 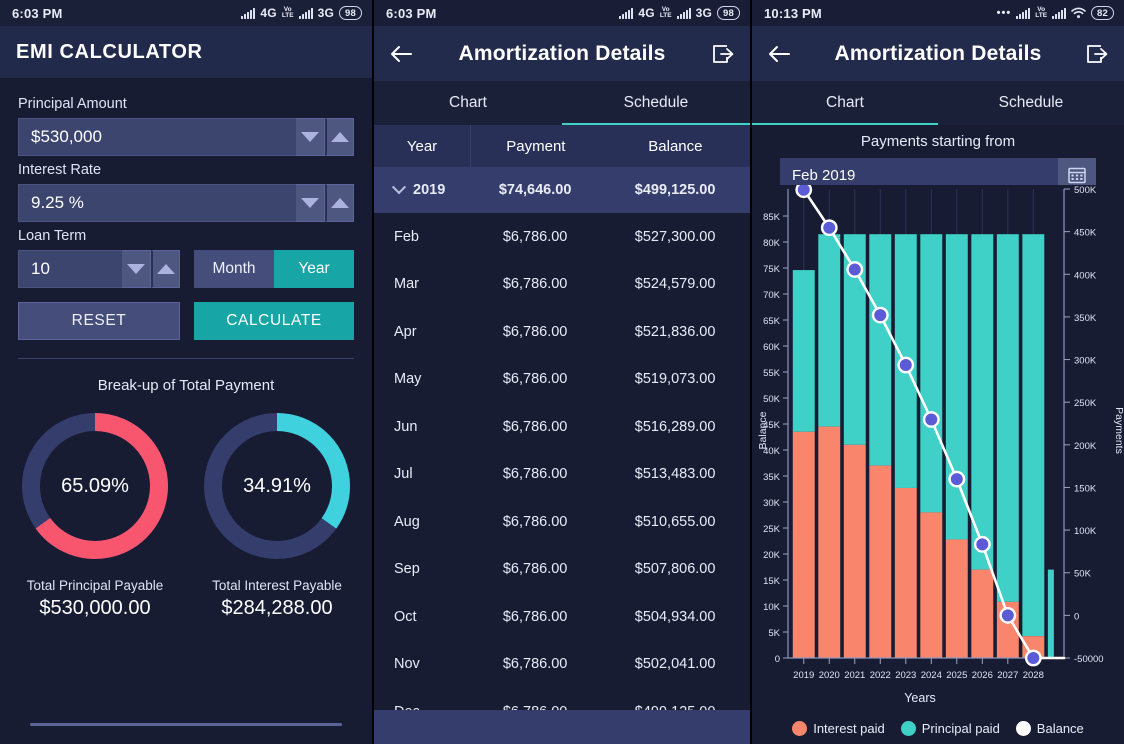 What do you see at coordinates (186, 724) in the screenshot?
I see `scroll-indicator` at bounding box center [186, 724].